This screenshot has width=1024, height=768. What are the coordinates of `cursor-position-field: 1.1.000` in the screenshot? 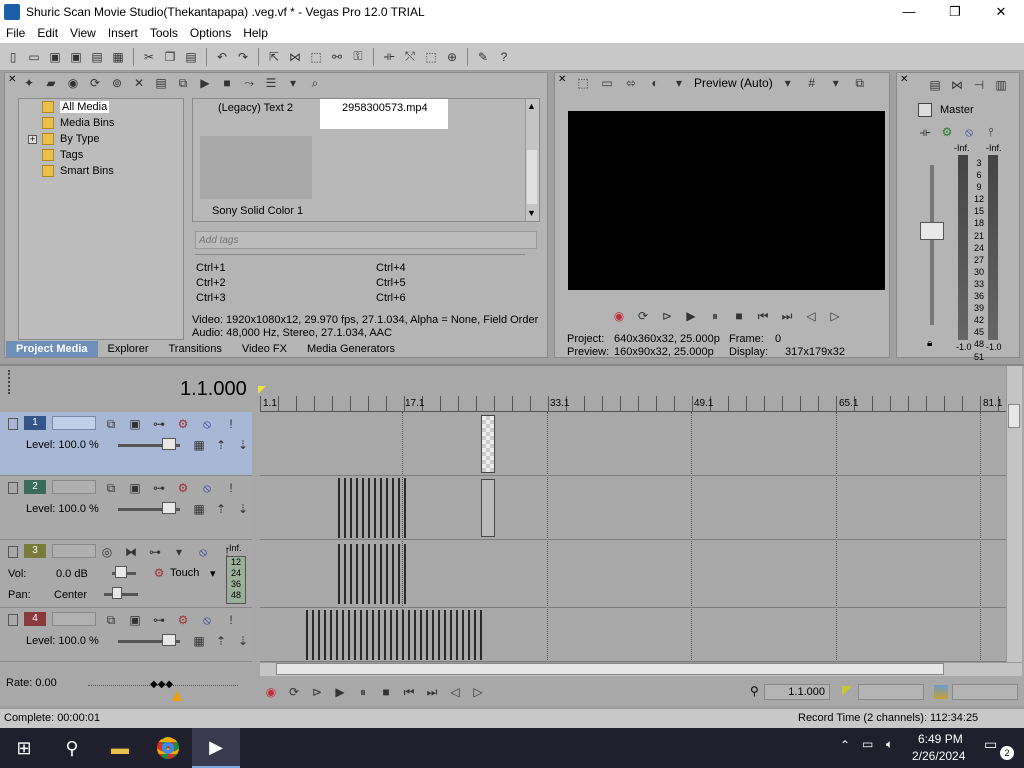 It's located at (797, 692).